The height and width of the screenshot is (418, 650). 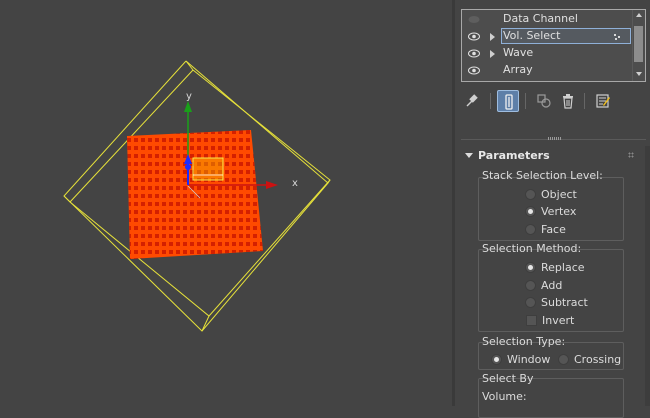 What do you see at coordinates (532, 35) in the screenshot?
I see `stack-item-label: Vol. Select` at bounding box center [532, 35].